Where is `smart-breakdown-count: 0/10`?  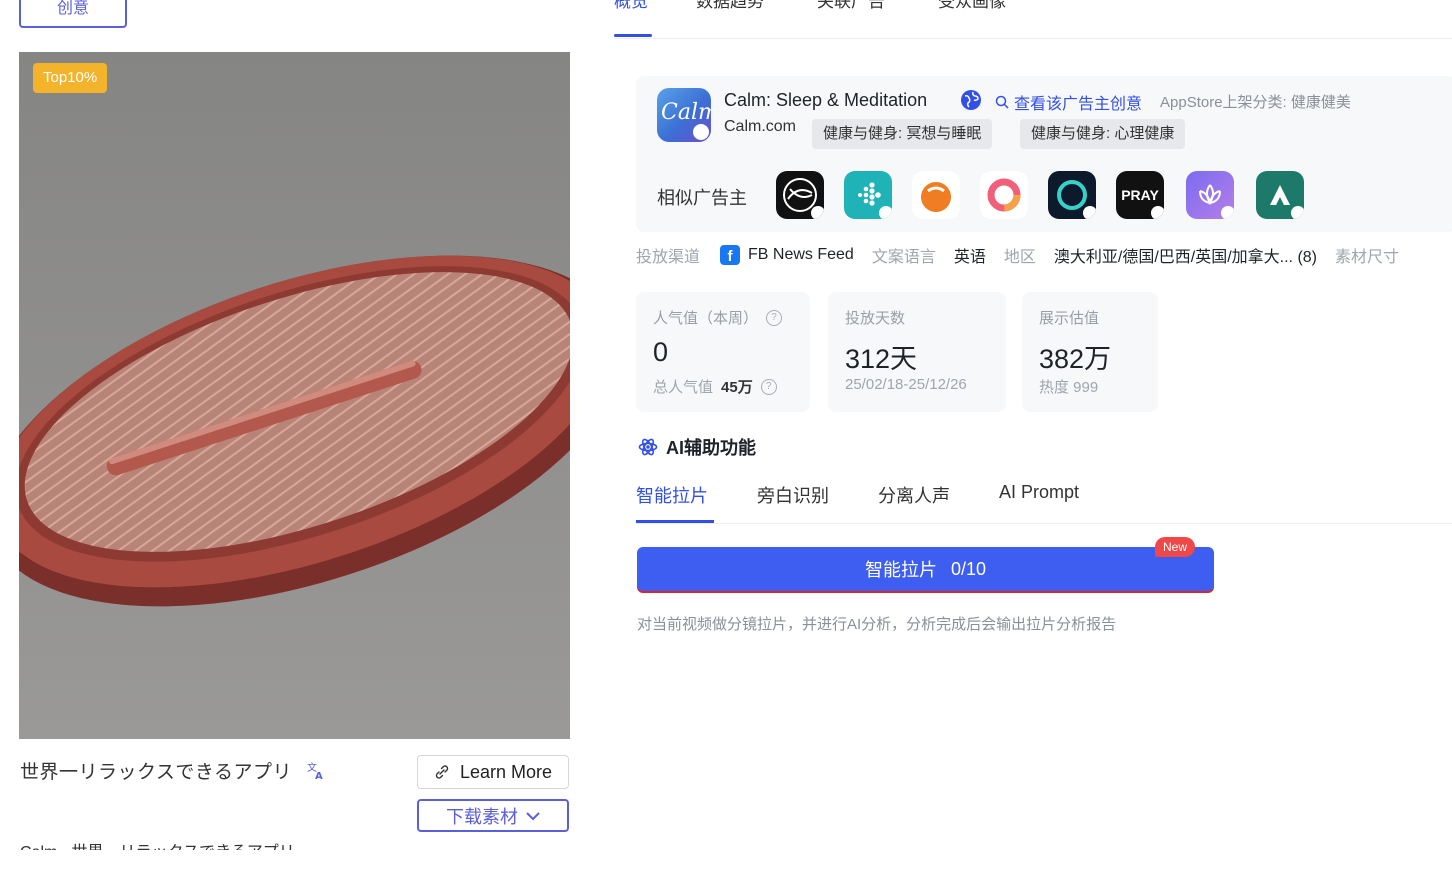
smart-breakdown-count: 0/10 is located at coordinates (968, 568).